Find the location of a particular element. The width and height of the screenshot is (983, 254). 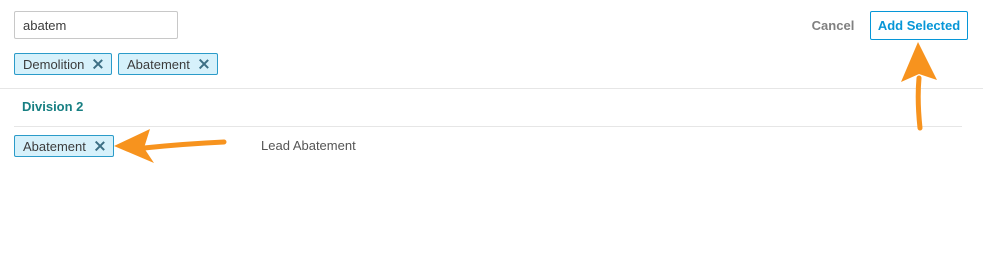

selected-tag-demolition: Demolition is located at coordinates (63, 64).